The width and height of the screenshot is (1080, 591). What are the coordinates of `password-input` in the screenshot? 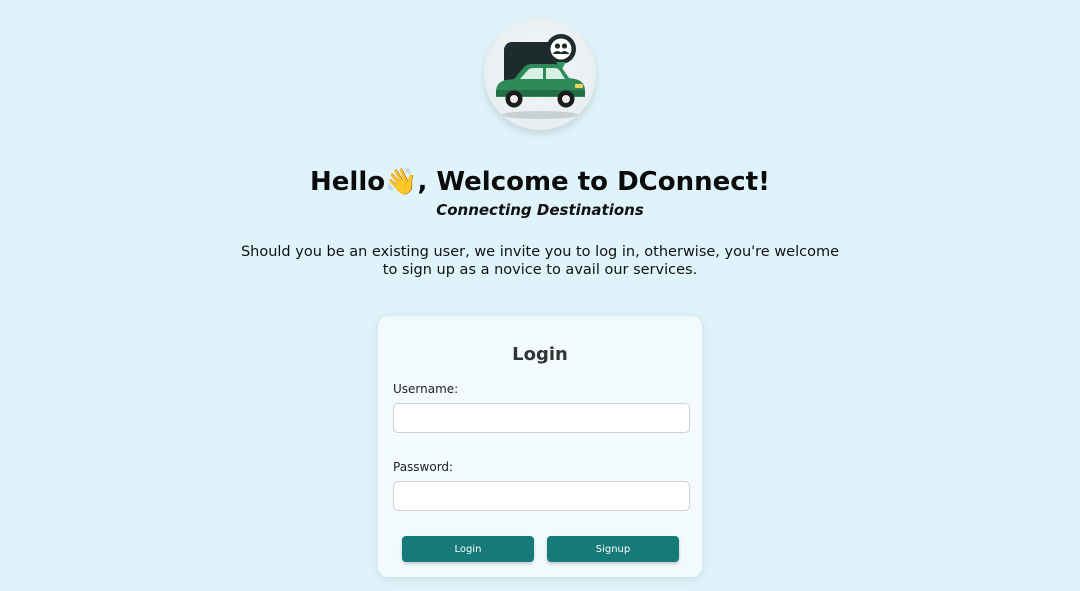 It's located at (541, 496).